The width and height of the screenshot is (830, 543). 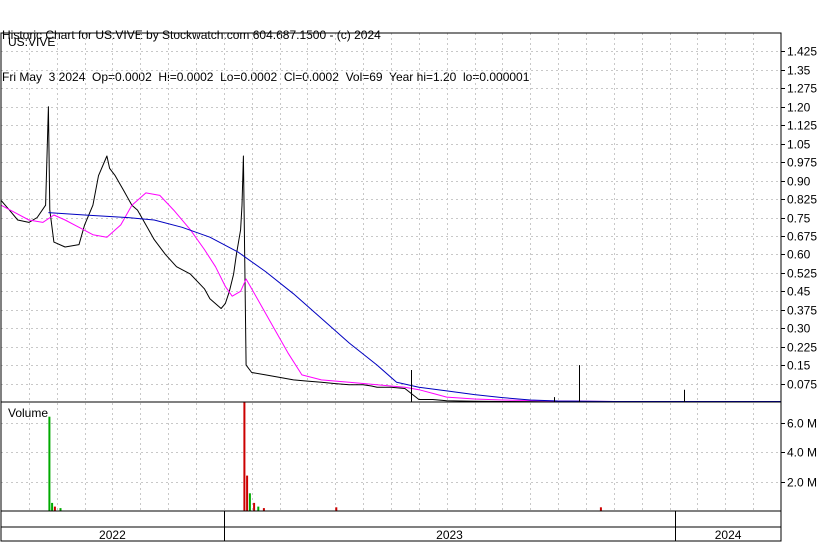 I want to click on price-tick-label: 0.15, so click(x=799, y=366).